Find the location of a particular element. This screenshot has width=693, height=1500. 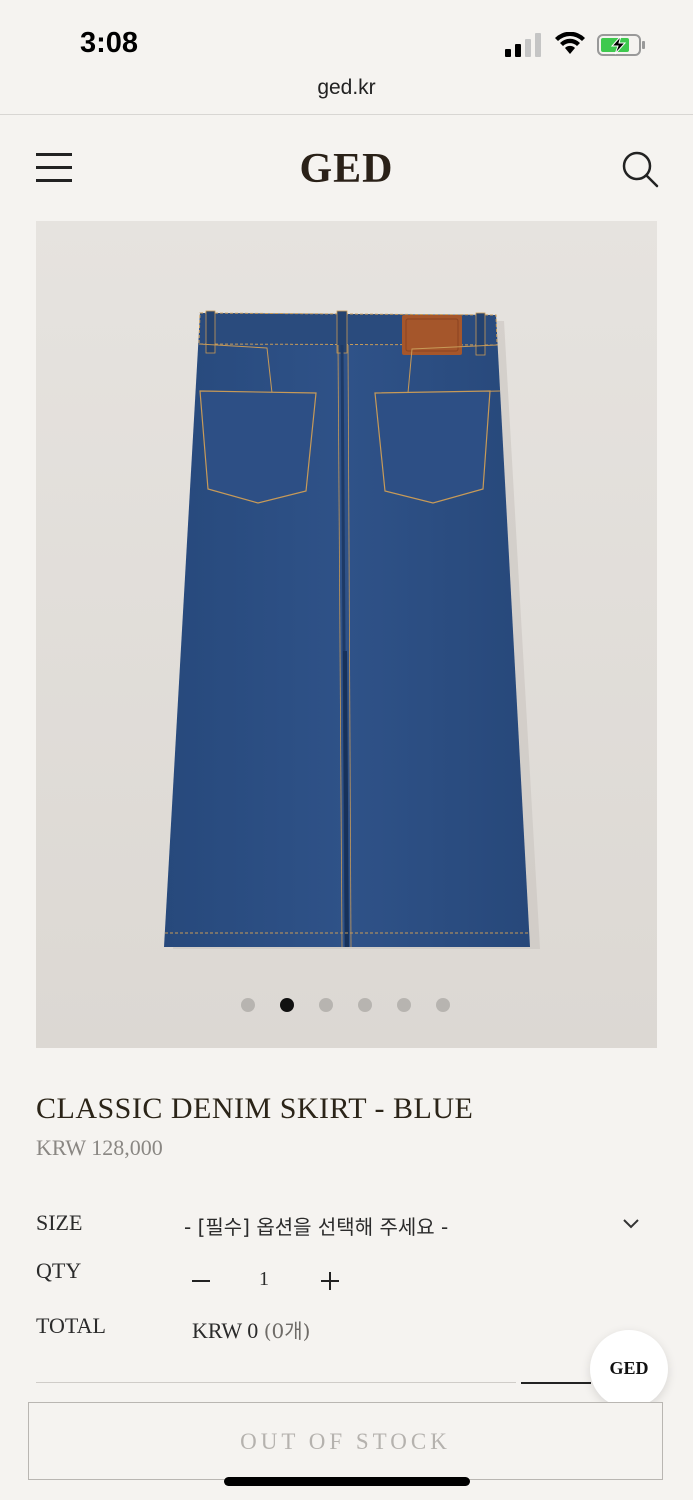

home-indicator is located at coordinates (347, 1481).